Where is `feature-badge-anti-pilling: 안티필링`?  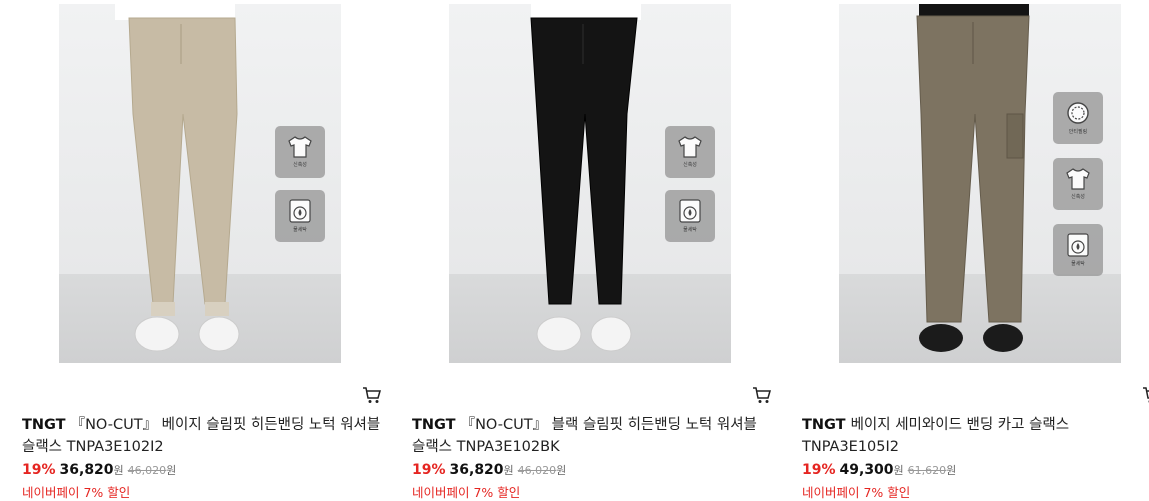 feature-badge-anti-pilling: 안티필링 is located at coordinates (1078, 118).